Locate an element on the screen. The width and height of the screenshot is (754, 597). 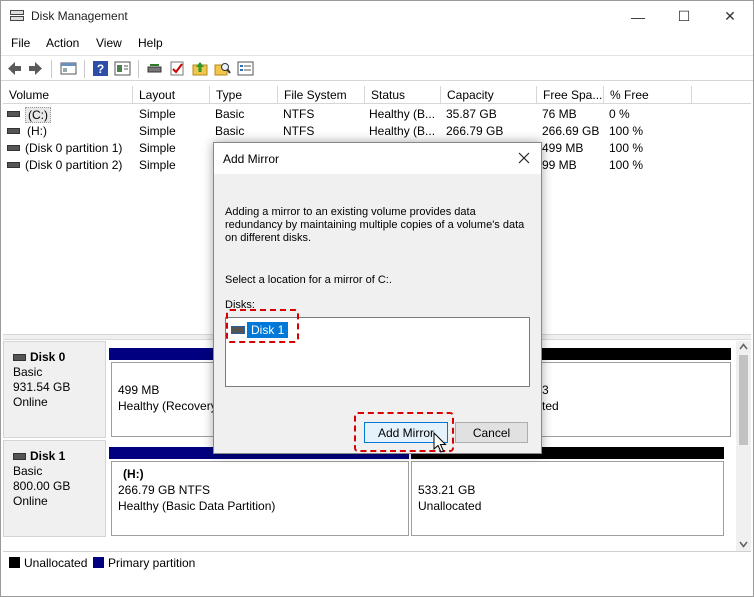
volume-free-space: 76 MB is located at coordinates (559, 114).